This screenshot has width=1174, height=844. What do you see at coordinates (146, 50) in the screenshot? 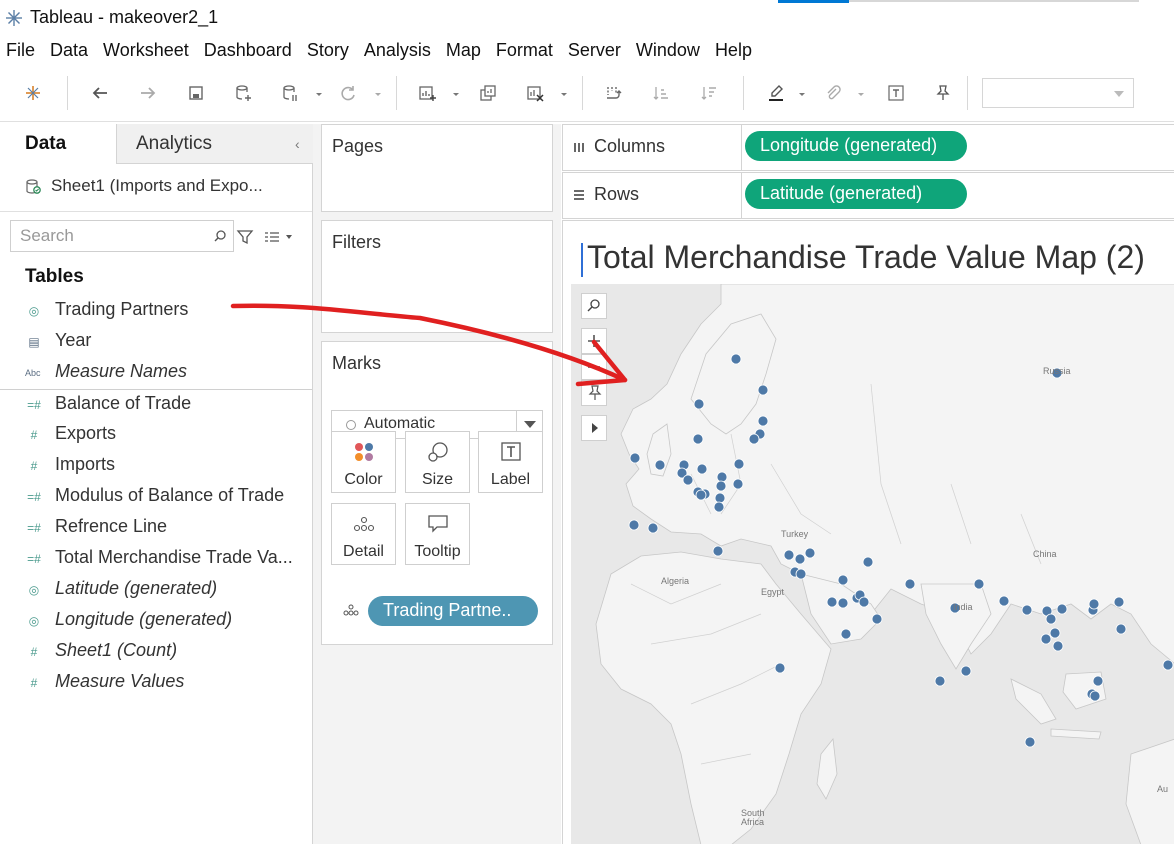
I see `menu-worksheet: Worksheet` at bounding box center [146, 50].